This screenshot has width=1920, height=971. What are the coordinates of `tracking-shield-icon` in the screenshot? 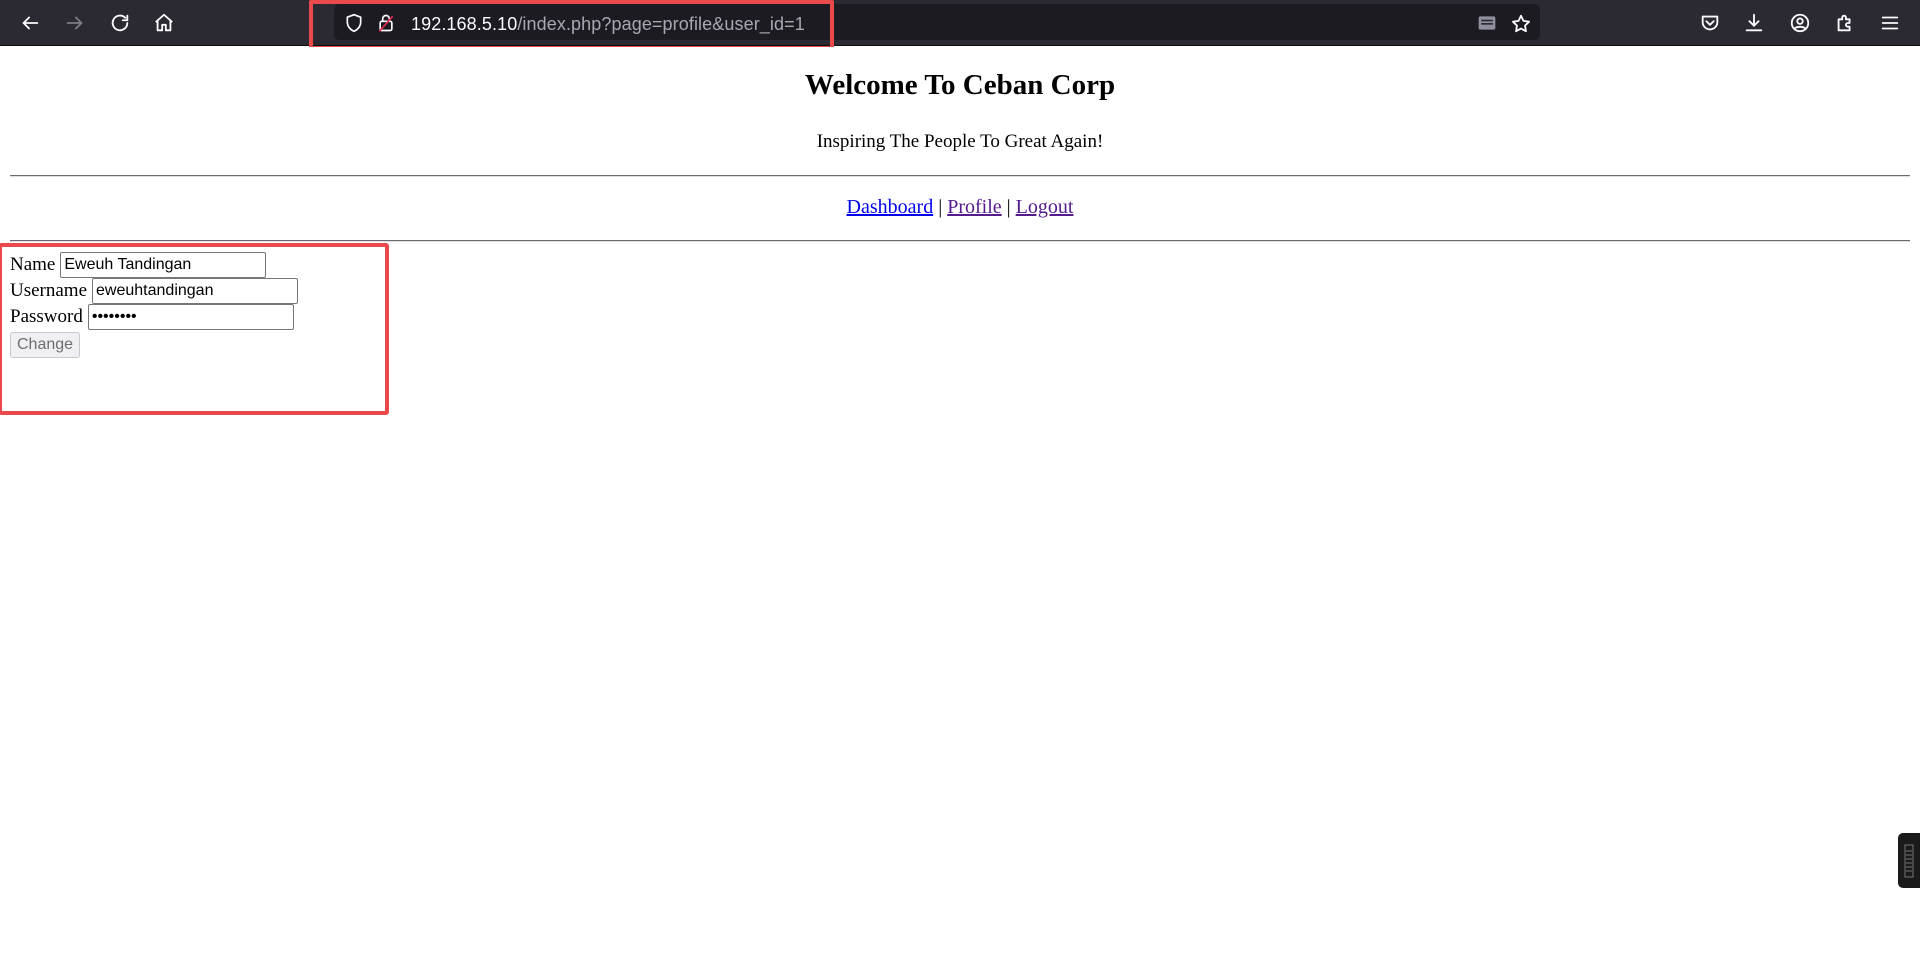 It's located at (354, 23).